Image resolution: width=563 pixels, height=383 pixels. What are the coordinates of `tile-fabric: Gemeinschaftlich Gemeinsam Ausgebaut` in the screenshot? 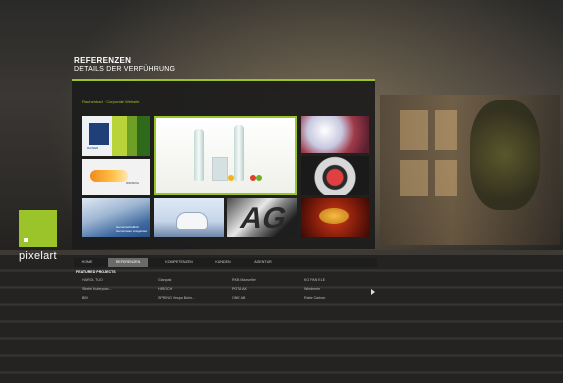 It's located at (116, 217).